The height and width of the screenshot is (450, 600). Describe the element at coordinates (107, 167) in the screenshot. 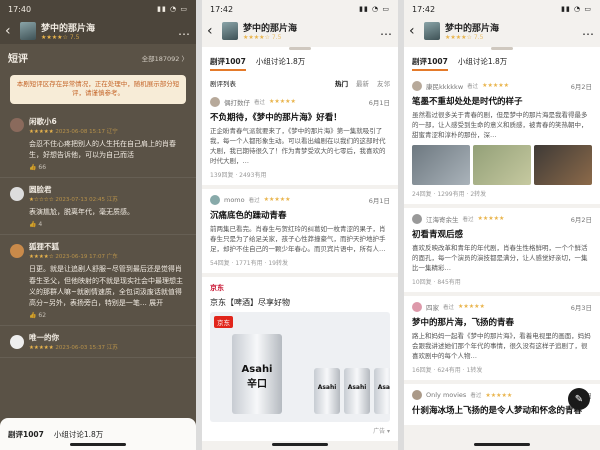

I see `like-button: 👍 66` at that location.